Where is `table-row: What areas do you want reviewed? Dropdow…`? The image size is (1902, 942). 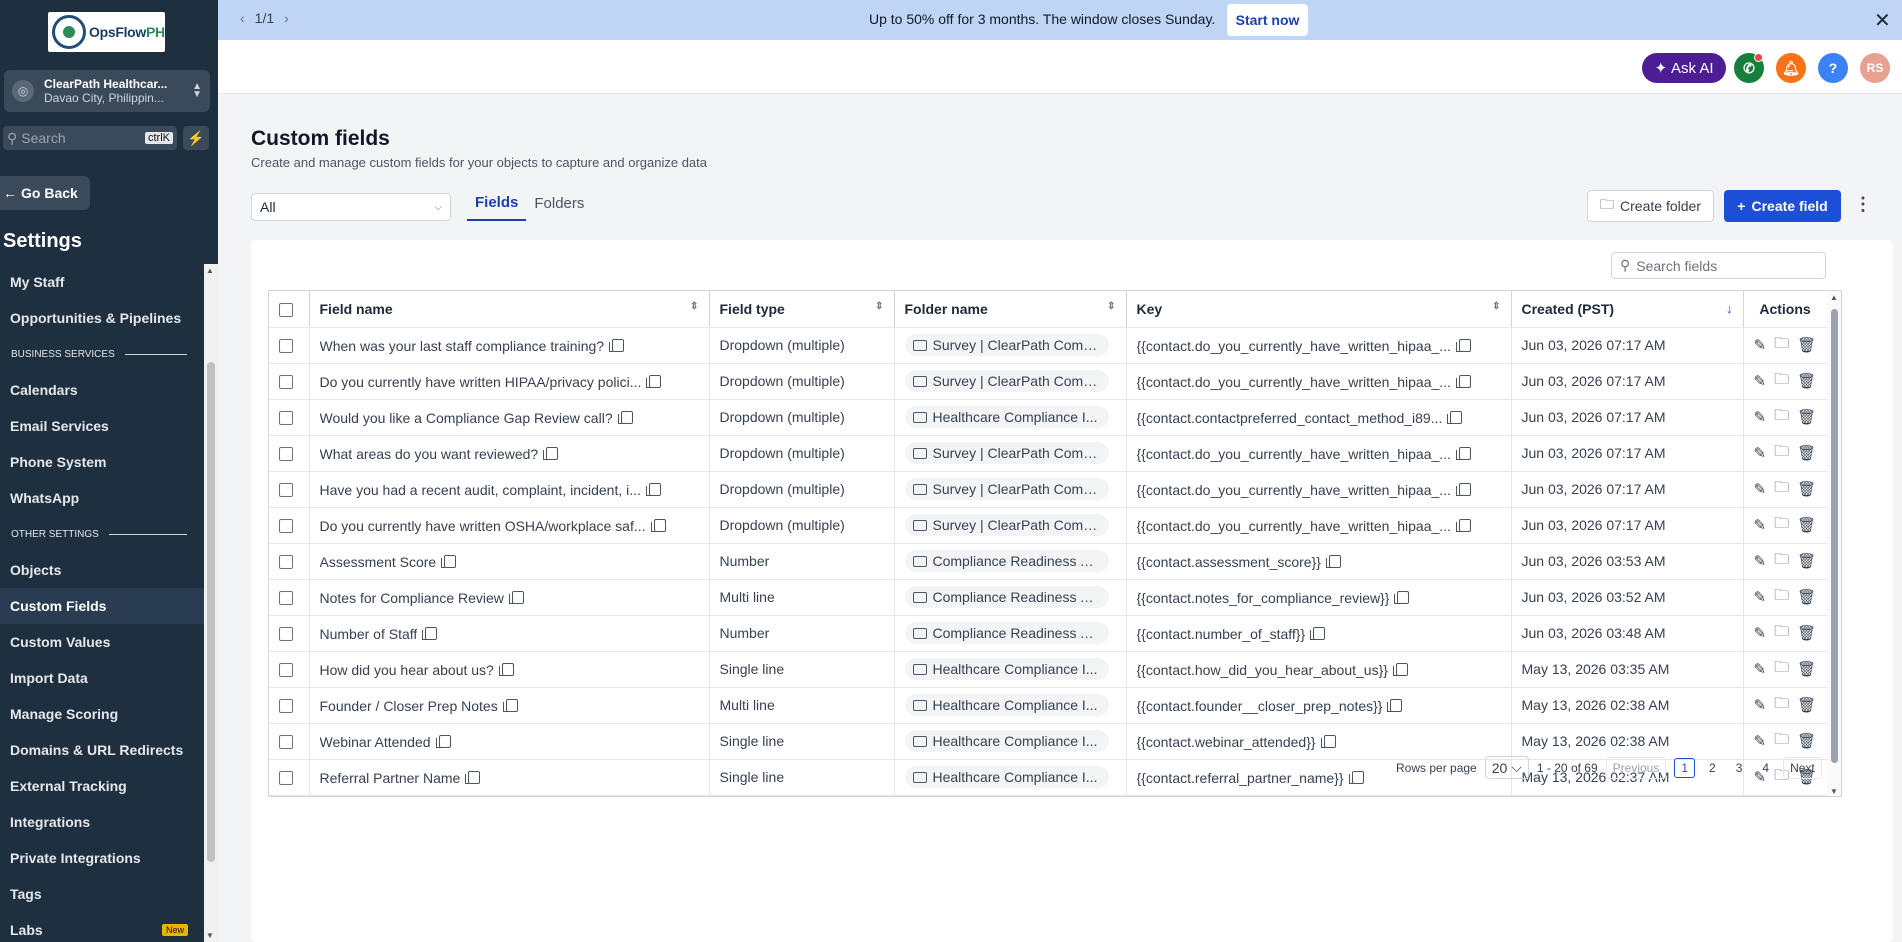
table-row: What areas do you want reviewed? Dropdow… is located at coordinates (1048, 453).